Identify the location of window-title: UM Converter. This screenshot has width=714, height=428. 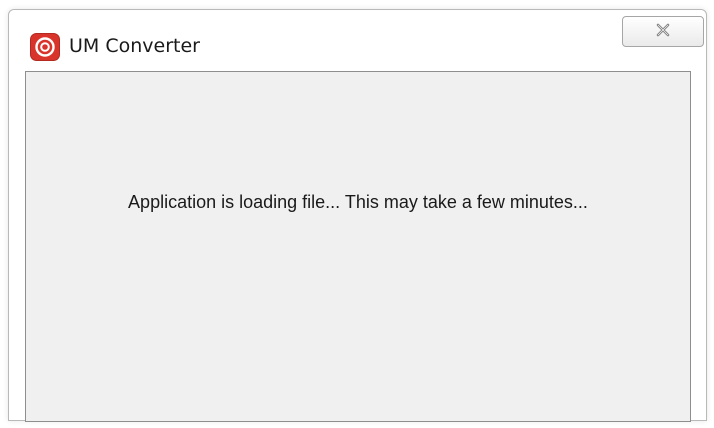
(134, 46).